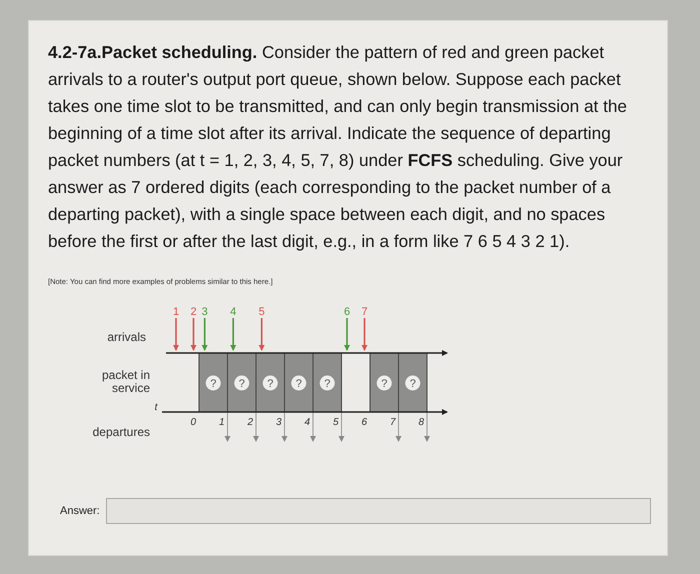  Describe the element at coordinates (421, 422) in the screenshot. I see `time-tick-label: 8` at that location.